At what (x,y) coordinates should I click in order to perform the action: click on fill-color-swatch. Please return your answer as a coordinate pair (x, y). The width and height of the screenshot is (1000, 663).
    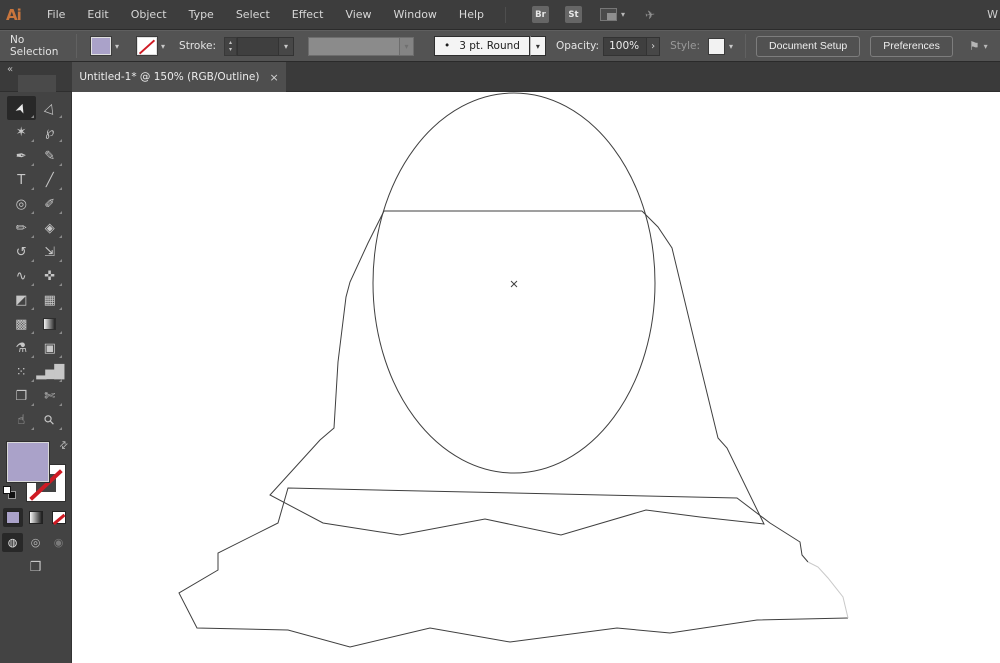
    Looking at the image, I should click on (101, 46).